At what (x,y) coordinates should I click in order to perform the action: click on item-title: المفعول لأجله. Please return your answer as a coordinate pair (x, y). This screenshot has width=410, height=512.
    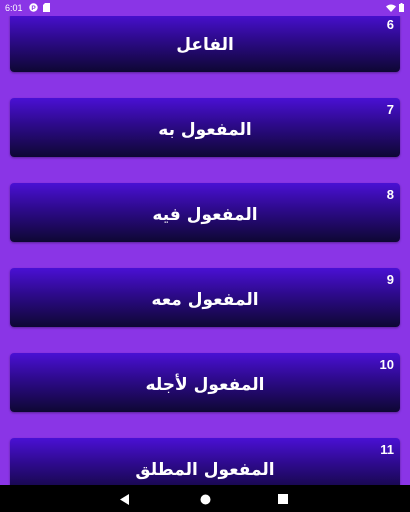
    Looking at the image, I should click on (205, 385).